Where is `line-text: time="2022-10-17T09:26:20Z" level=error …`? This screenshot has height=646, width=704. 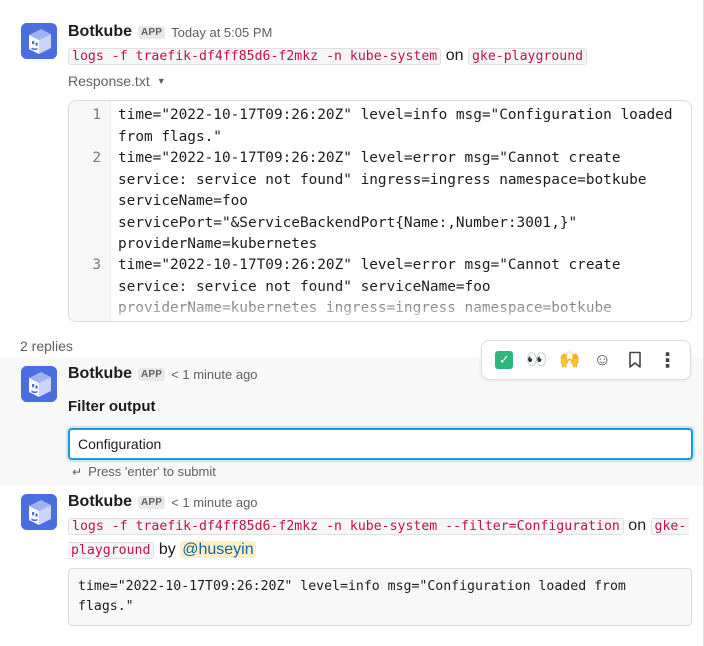 line-text: time="2022-10-17T09:26:20Z" level=error … is located at coordinates (387, 201).